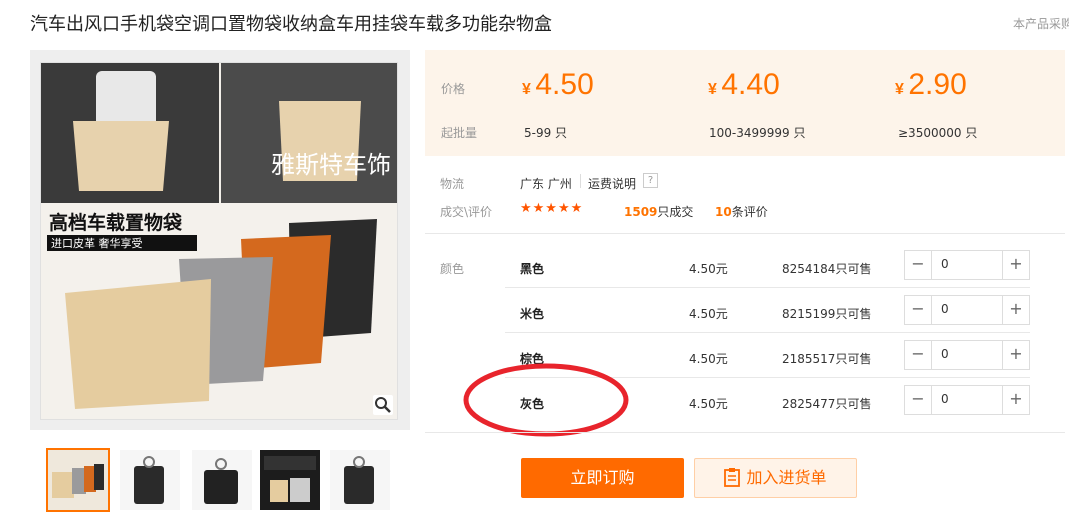  What do you see at coordinates (453, 89) in the screenshot?
I see `price-label: 价格` at bounding box center [453, 89].